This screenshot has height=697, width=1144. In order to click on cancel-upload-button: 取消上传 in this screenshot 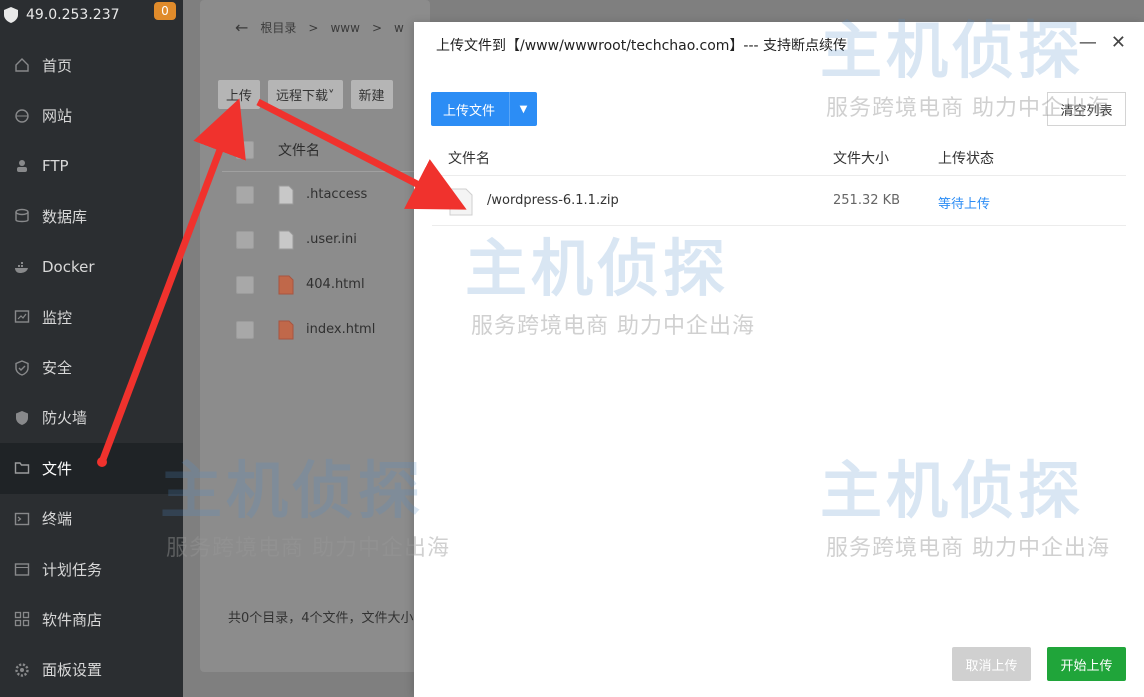, I will do `click(991, 664)`.